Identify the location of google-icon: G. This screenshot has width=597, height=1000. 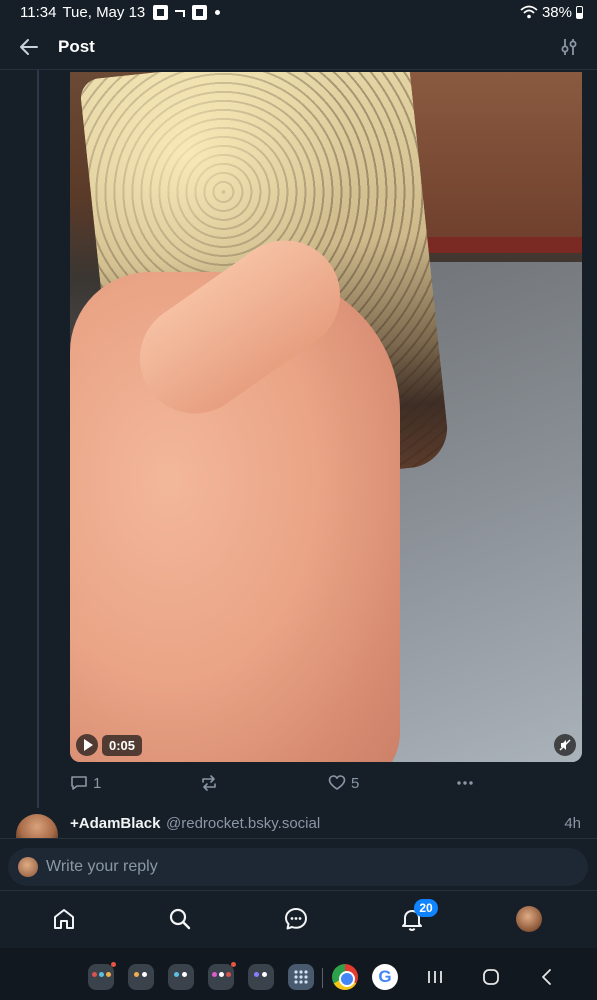
(385, 977).